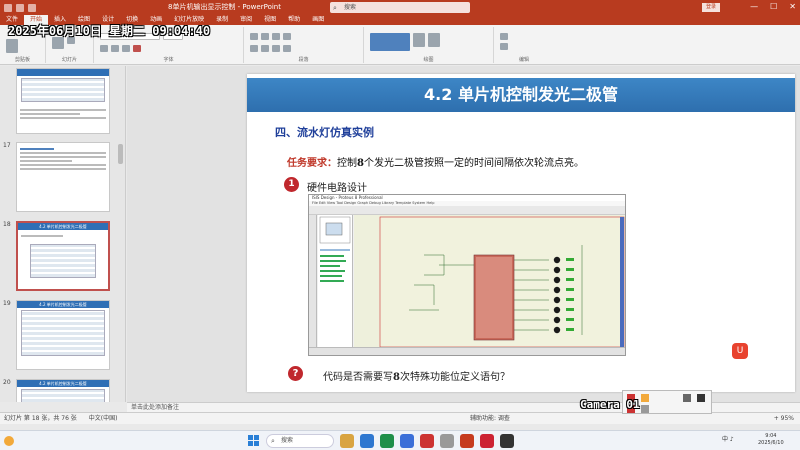 The width and height of the screenshot is (800, 450). Describe the element at coordinates (521, 95) in the screenshot. I see `slide-title: 4.2 单片机控制发光二极管` at that location.